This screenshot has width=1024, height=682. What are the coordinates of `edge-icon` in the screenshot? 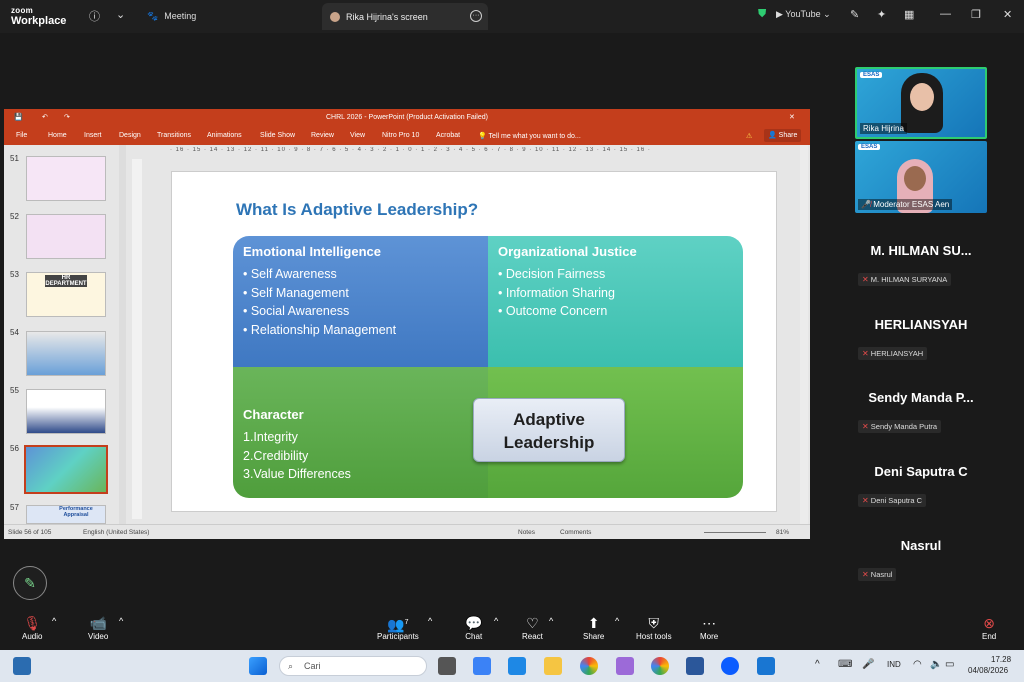 It's located at (517, 666).